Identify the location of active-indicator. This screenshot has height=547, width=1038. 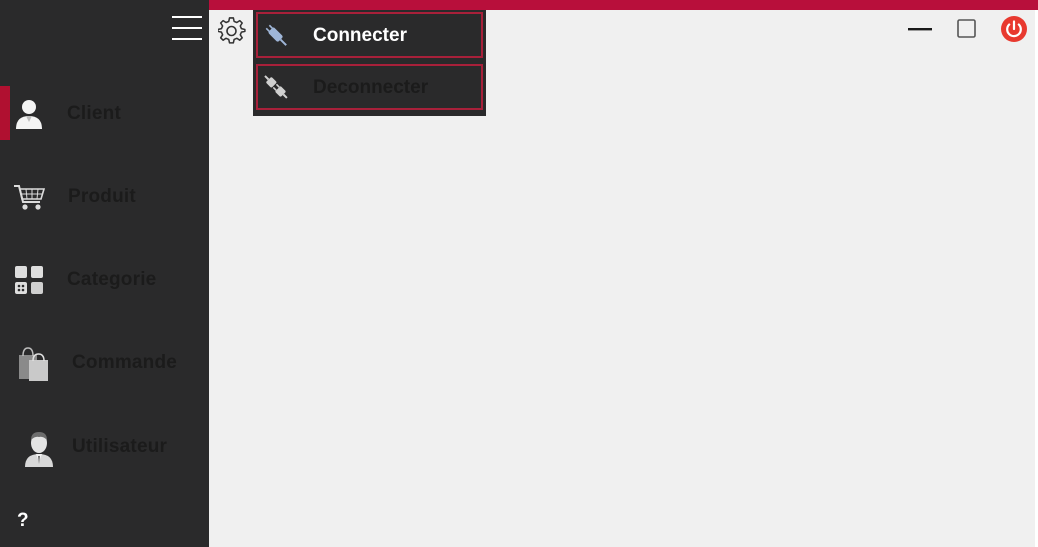
(5, 113).